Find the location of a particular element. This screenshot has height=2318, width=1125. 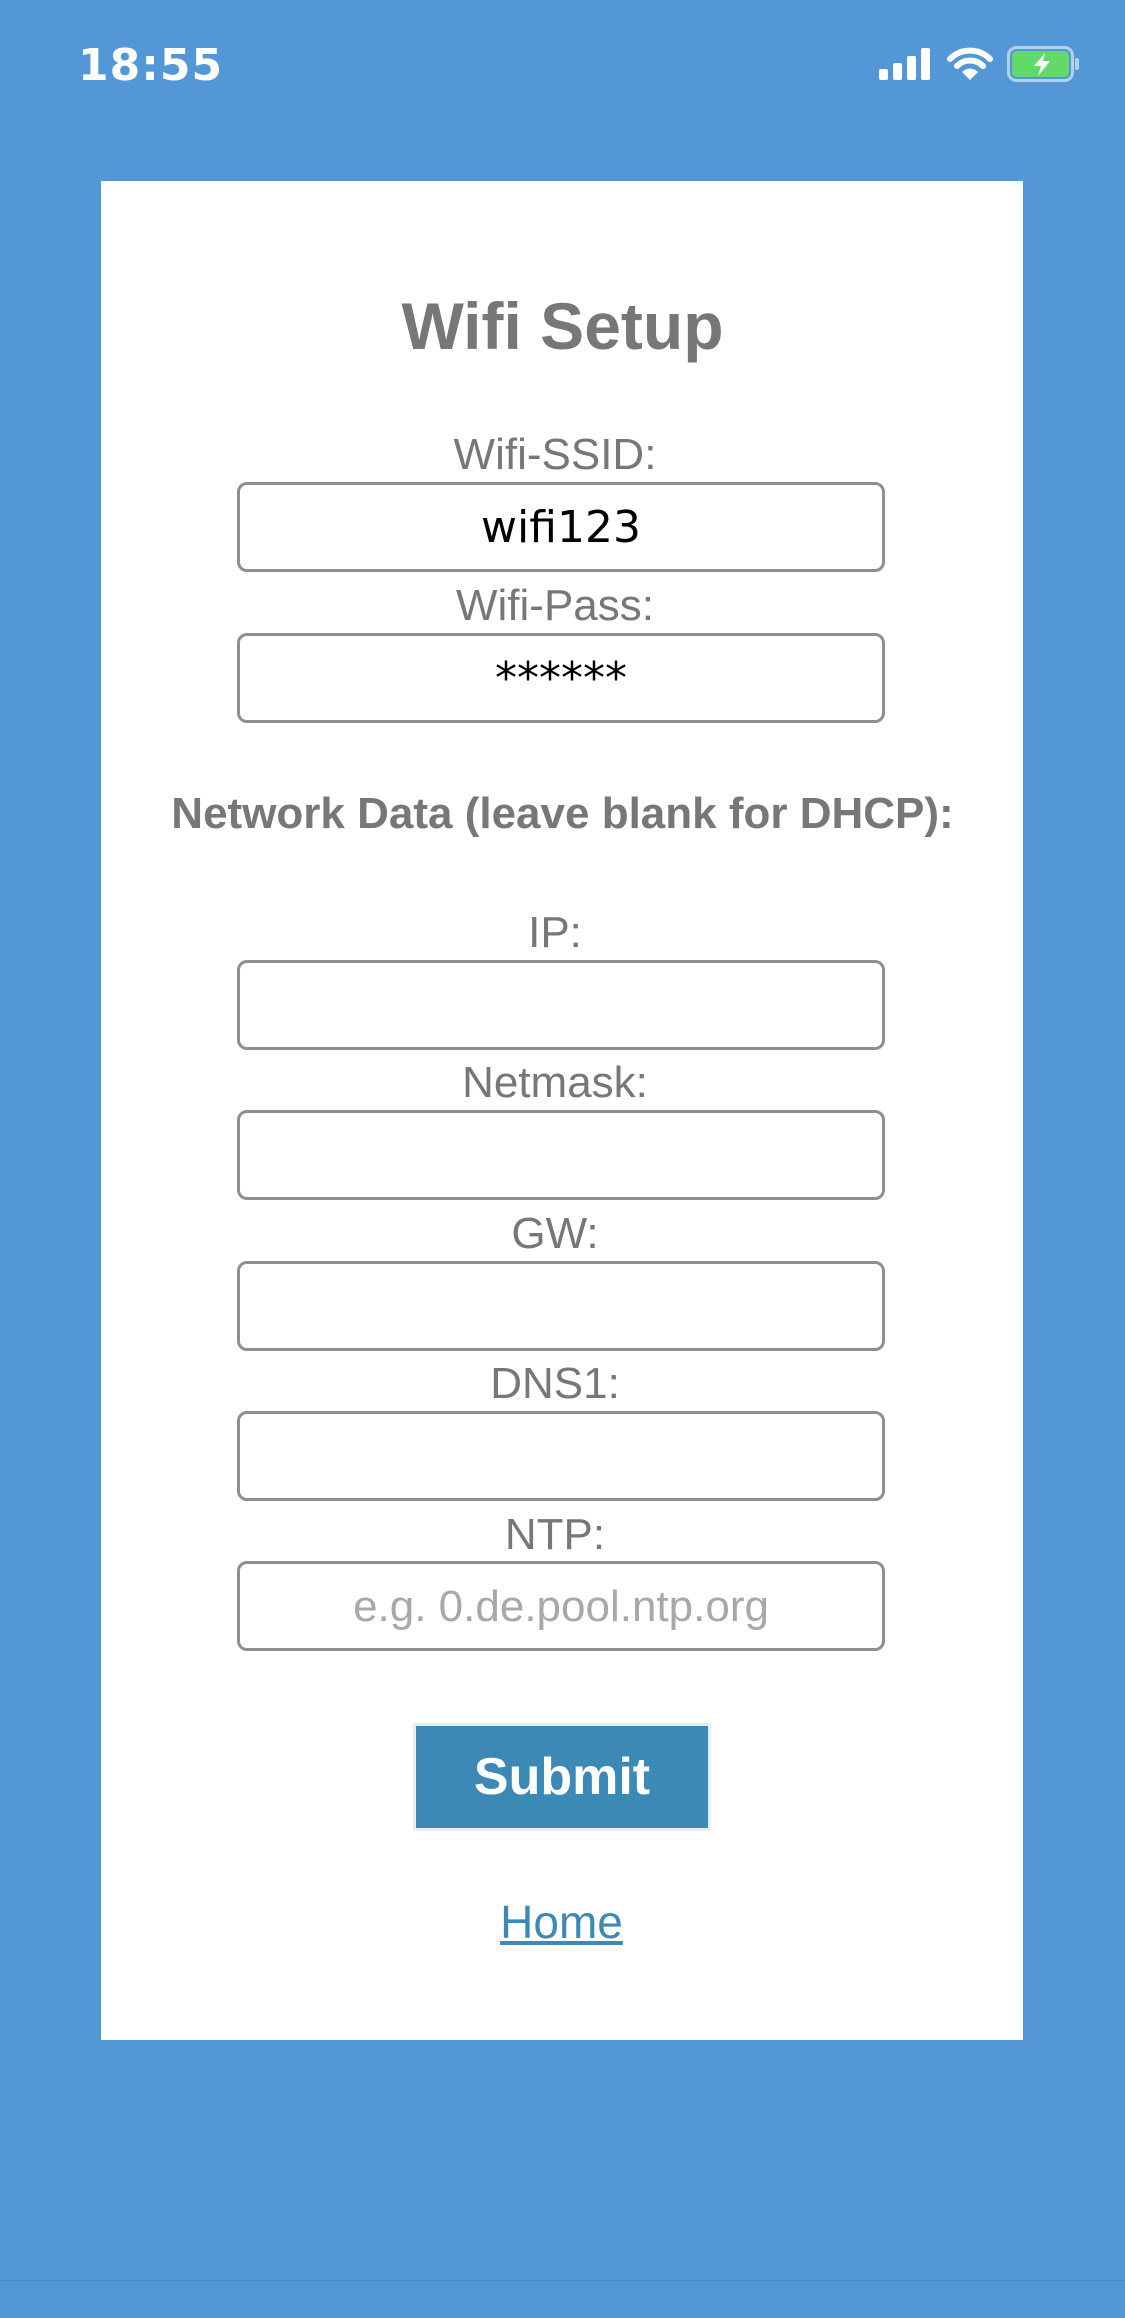

wifi-icon is located at coordinates (970, 66).